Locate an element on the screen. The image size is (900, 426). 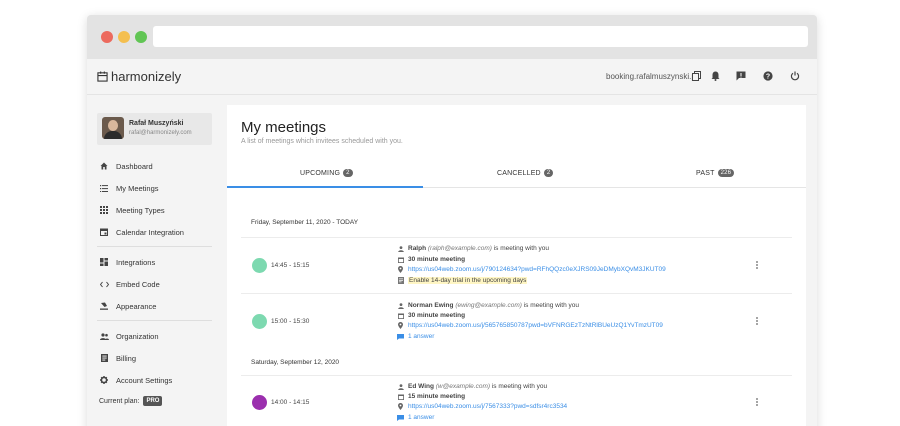
tab-count: 226 is located at coordinates (726, 173).